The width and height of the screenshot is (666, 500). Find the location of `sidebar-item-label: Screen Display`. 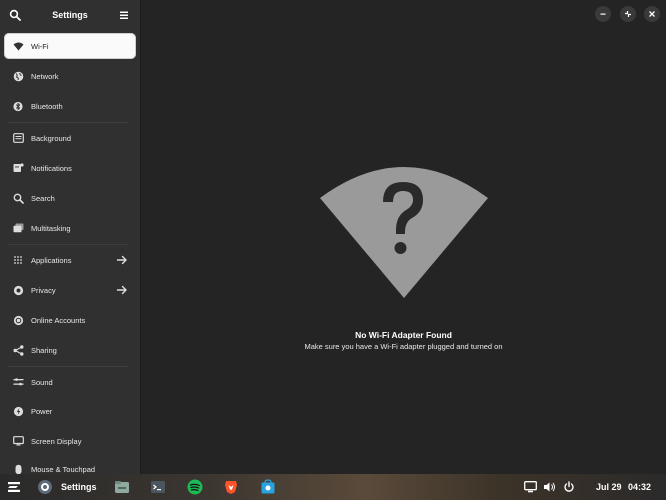

sidebar-item-label: Screen Display is located at coordinates (56, 441).